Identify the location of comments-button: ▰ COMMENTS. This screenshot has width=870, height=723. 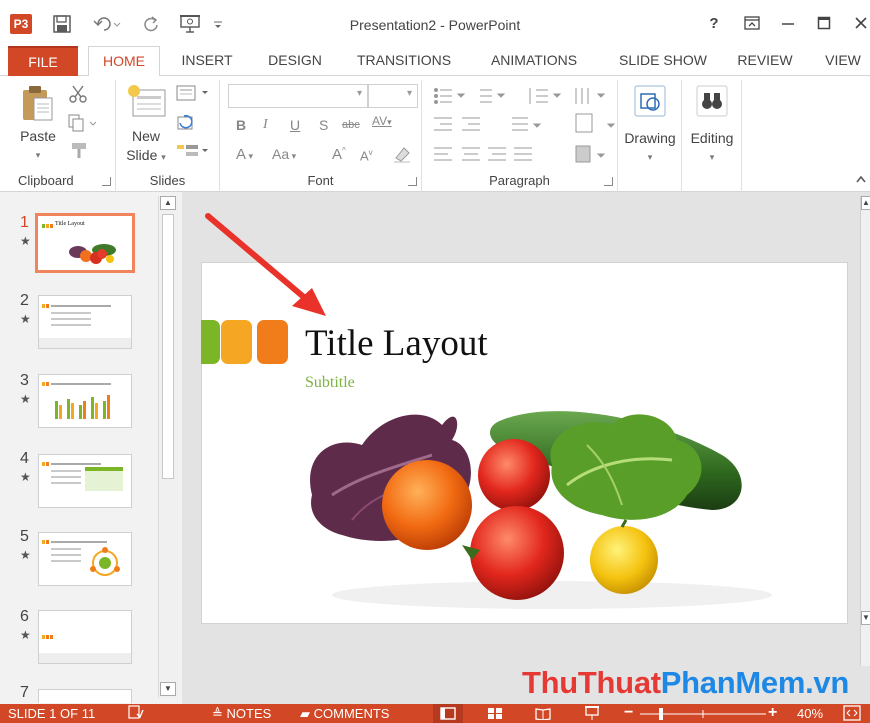
(344, 714).